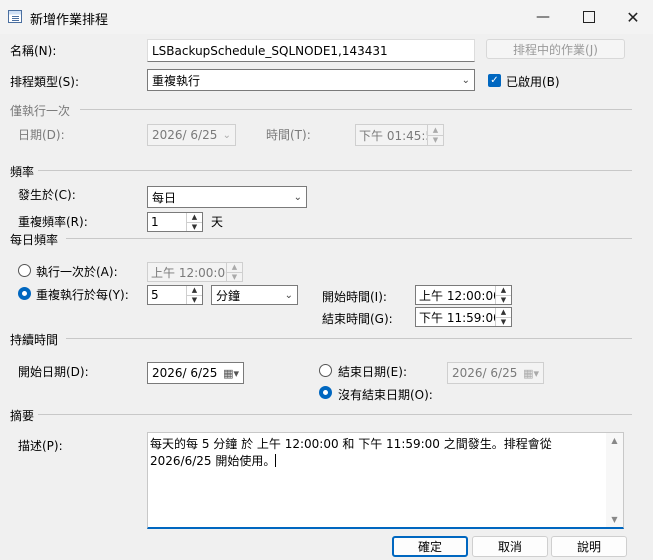 This screenshot has width=653, height=560. I want to click on no-end-date-label: 沒有結束日期(O):, so click(385, 395).